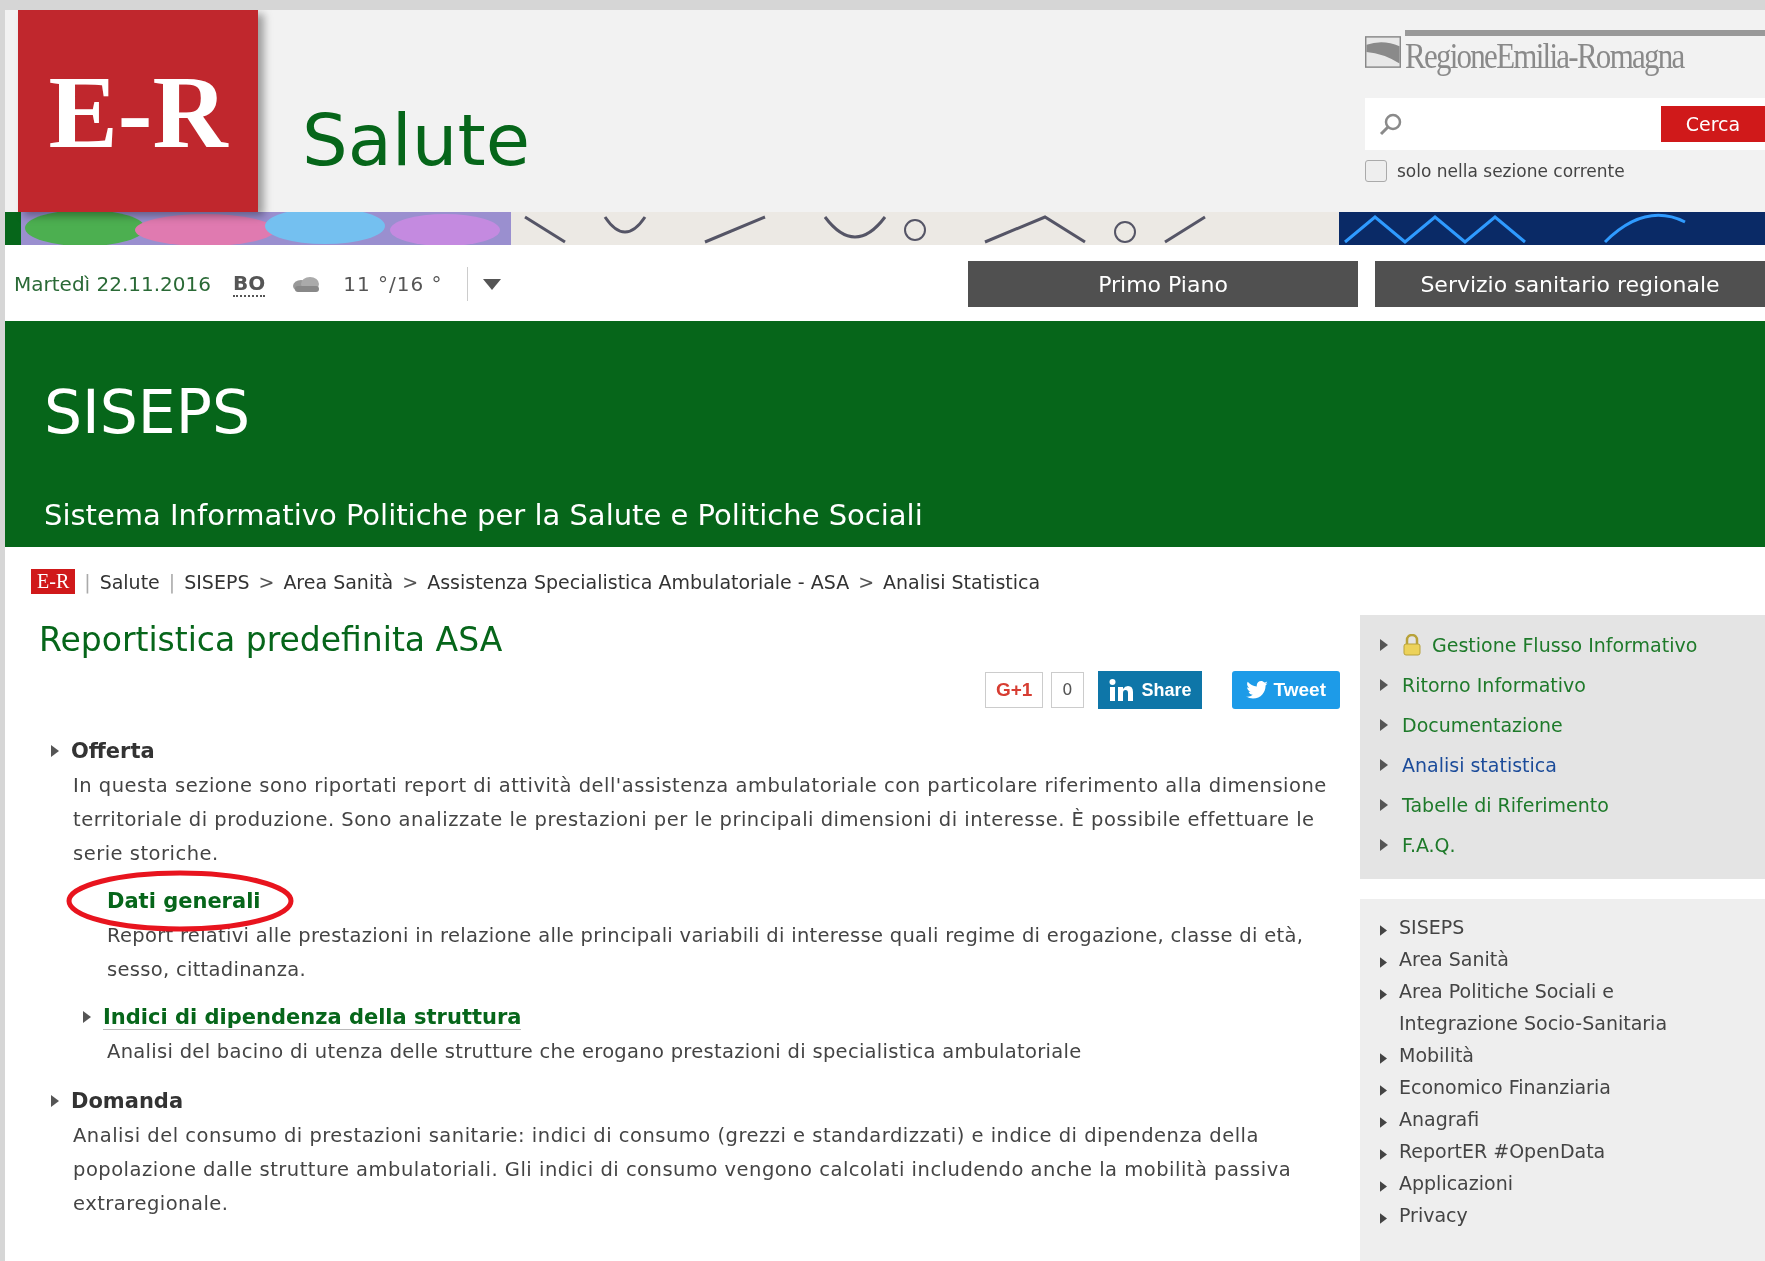 The image size is (1765, 1261). I want to click on search-icon, so click(1391, 124).